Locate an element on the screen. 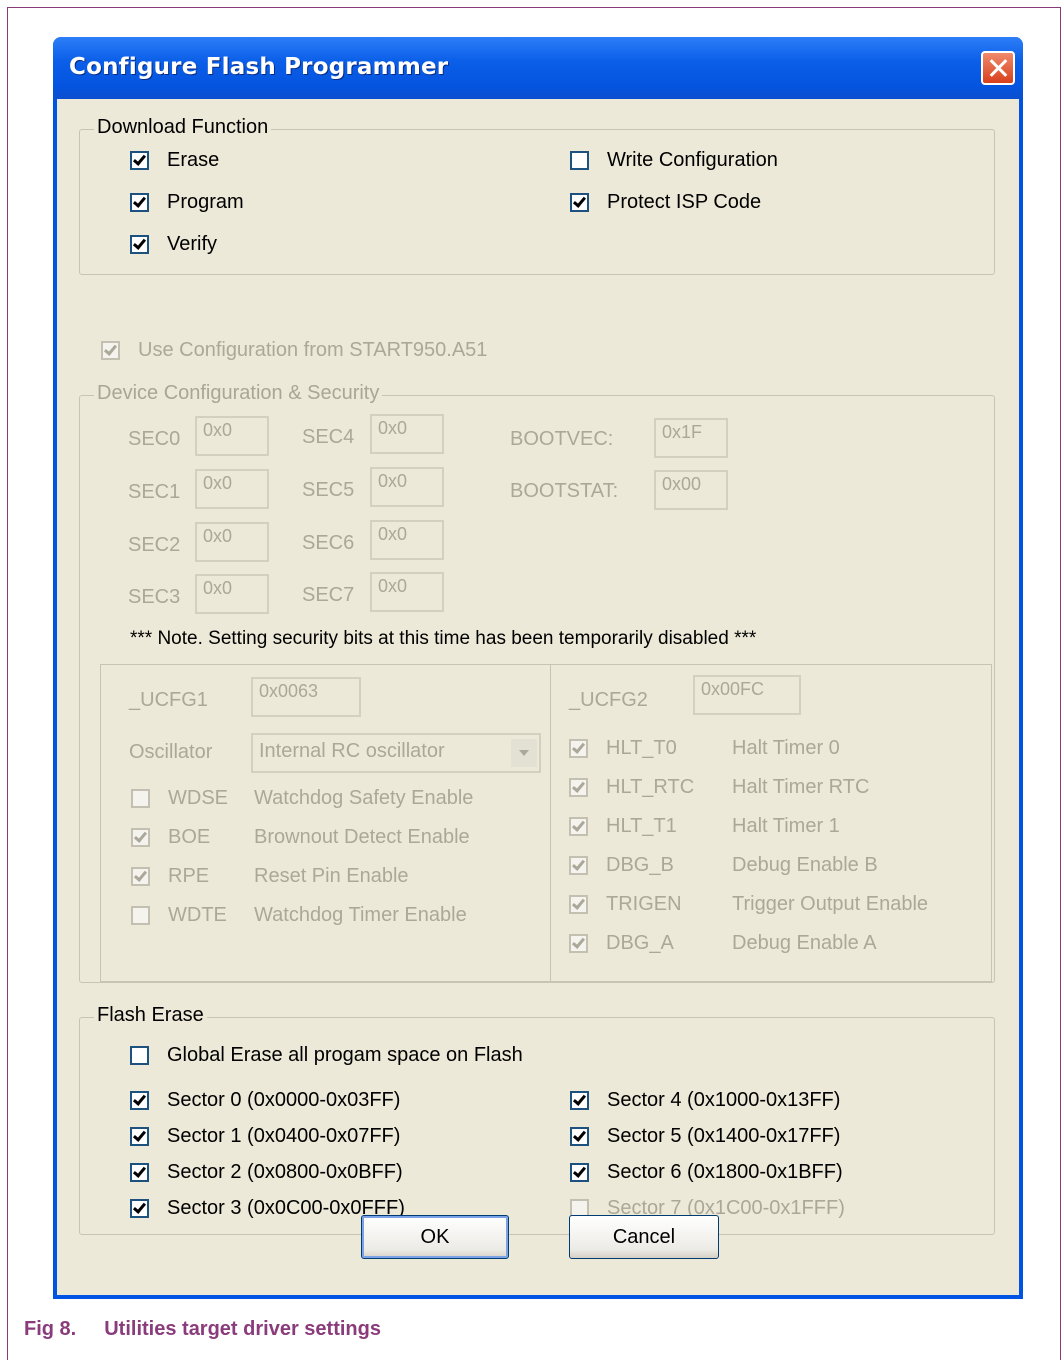  hlt-t1-checkbox: HLT_T1 Halt Timer 1 is located at coordinates (704, 826).